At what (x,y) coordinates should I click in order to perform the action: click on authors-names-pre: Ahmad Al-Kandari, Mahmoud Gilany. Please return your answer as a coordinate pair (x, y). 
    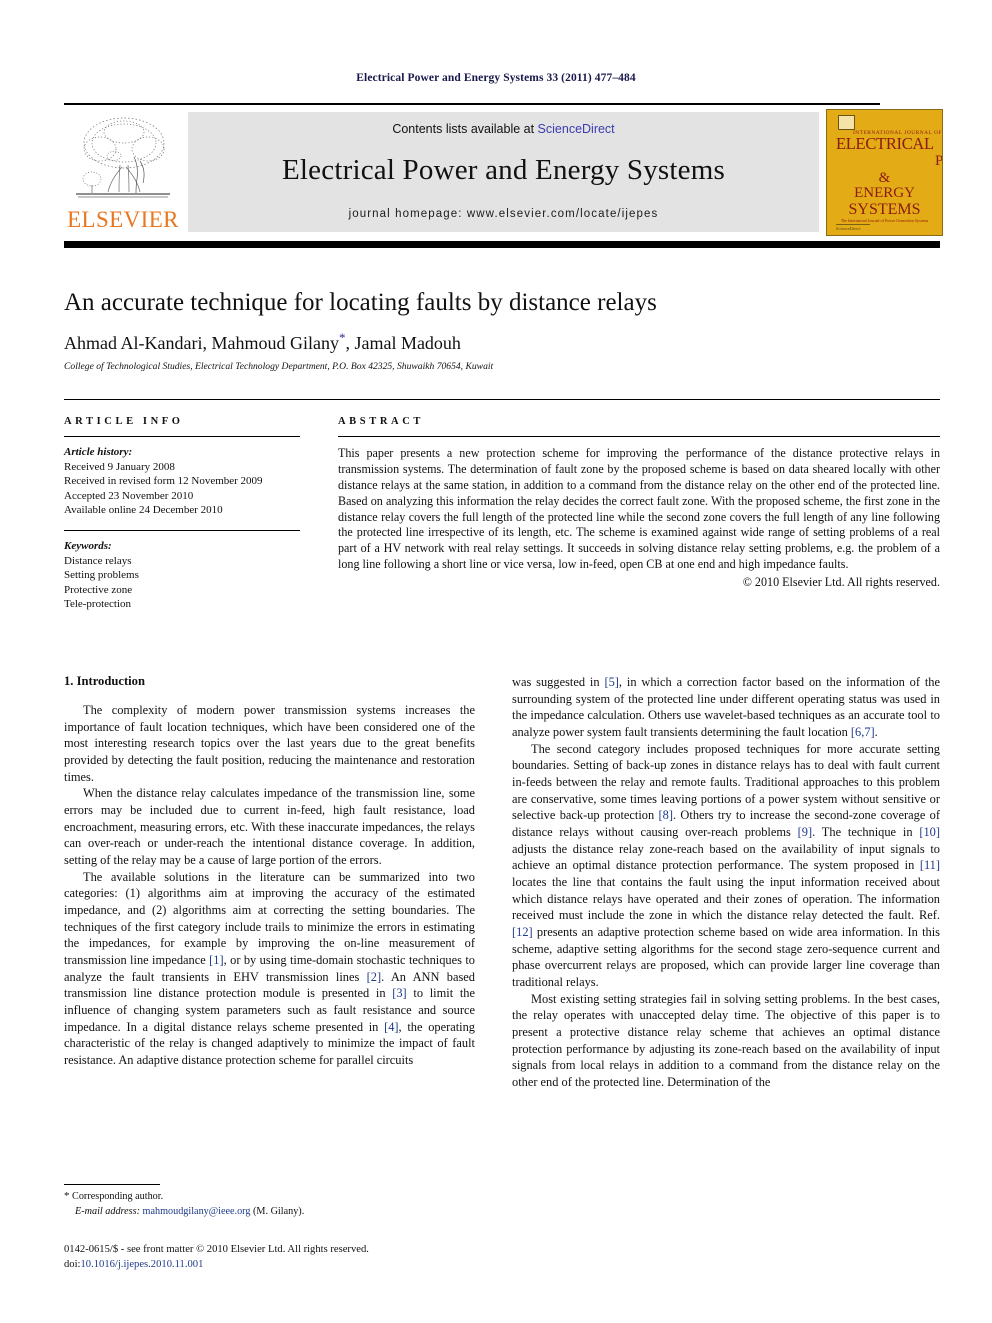
    Looking at the image, I should click on (201, 343).